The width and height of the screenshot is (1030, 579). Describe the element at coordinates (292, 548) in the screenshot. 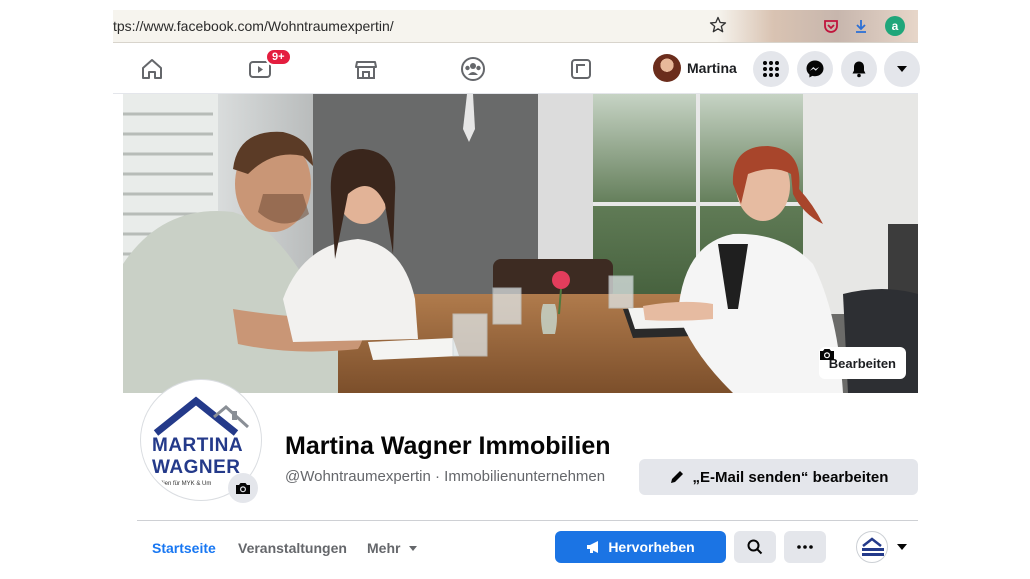

I see `tab-veranstaltungen: Veranstaltungen` at that location.